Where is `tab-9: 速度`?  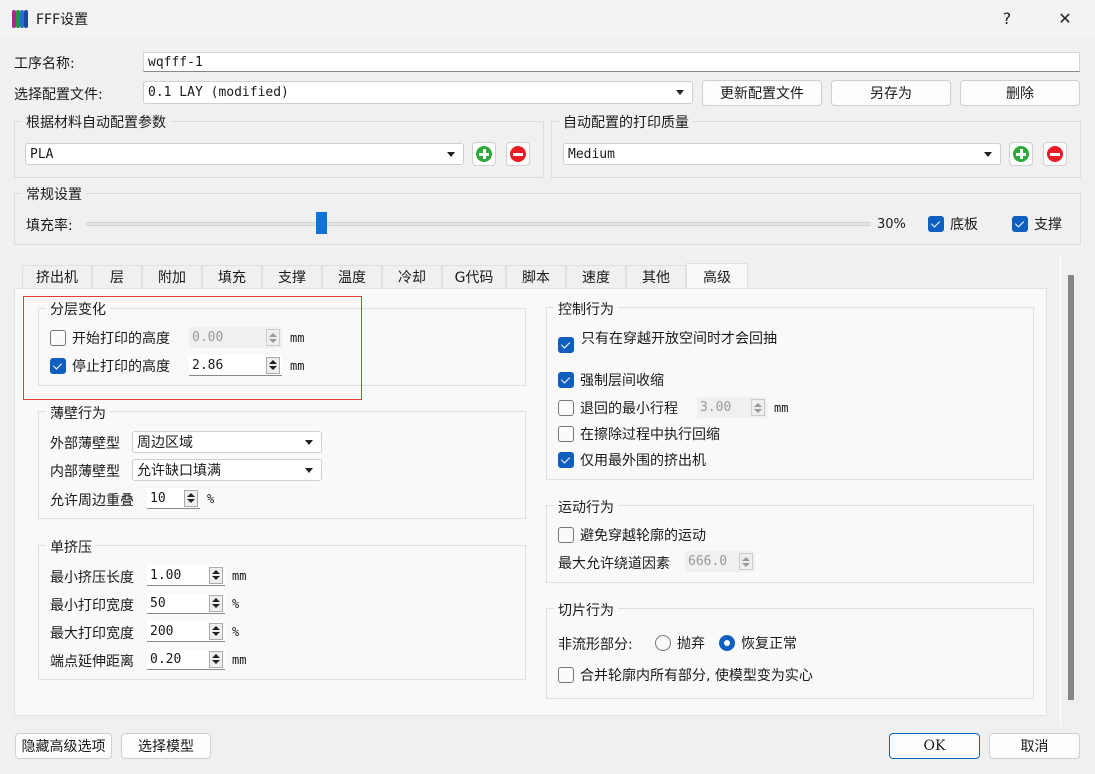 tab-9: 速度 is located at coordinates (596, 276).